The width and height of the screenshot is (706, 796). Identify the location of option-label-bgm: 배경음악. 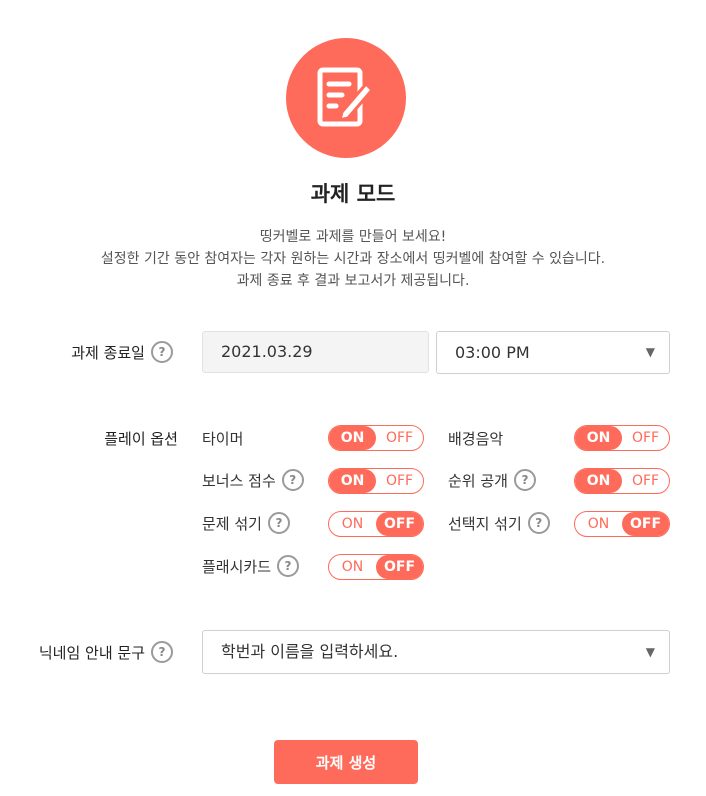
(475, 438).